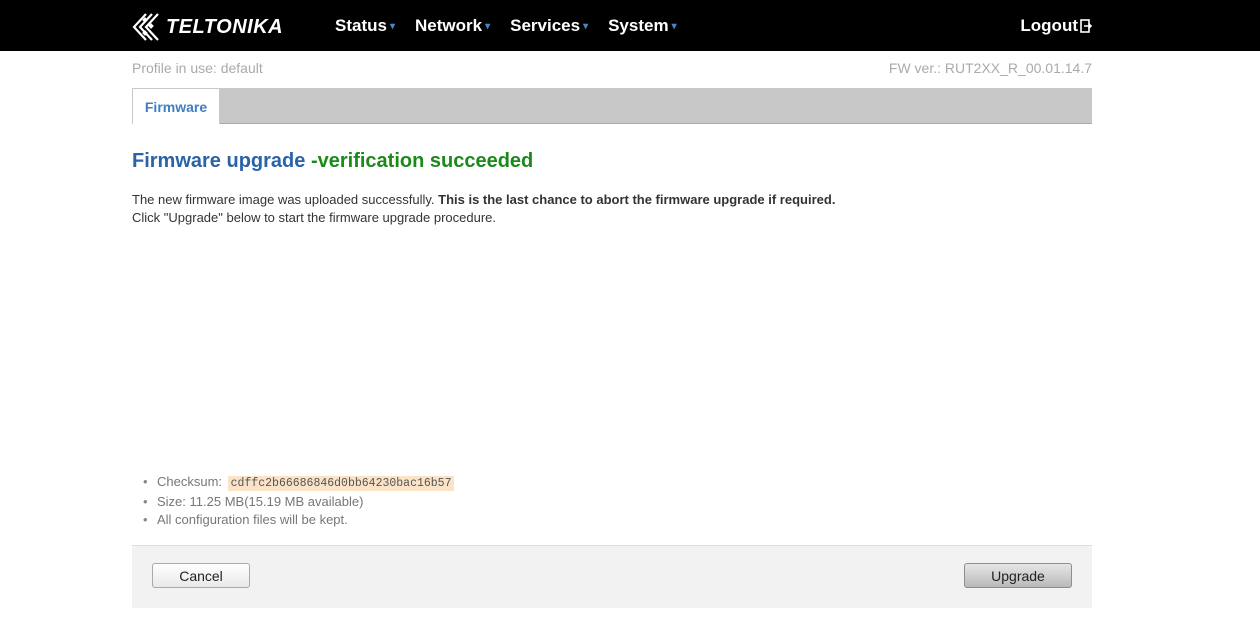  What do you see at coordinates (449, 25) in the screenshot?
I see `menu-network-label: Network` at bounding box center [449, 25].